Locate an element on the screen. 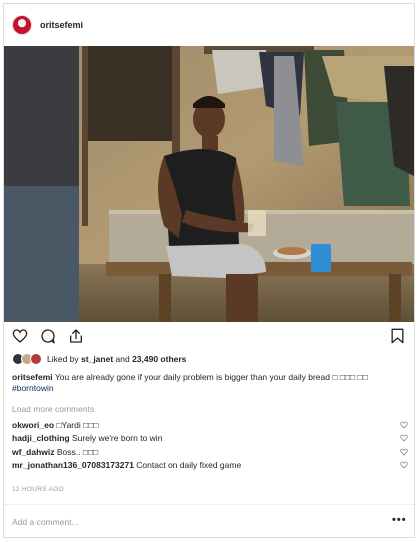  likes-text: Liked by st_janet and 23,490 others is located at coordinates (116, 359).